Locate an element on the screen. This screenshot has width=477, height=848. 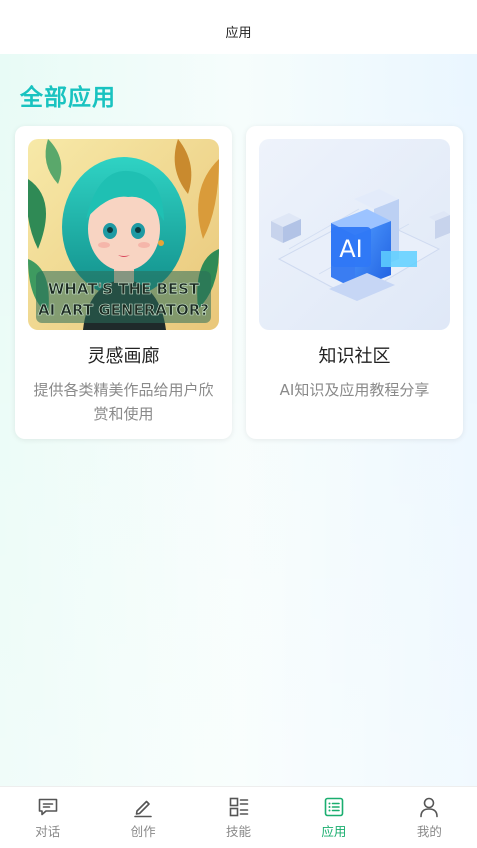
chat-icon is located at coordinates (48, 807).